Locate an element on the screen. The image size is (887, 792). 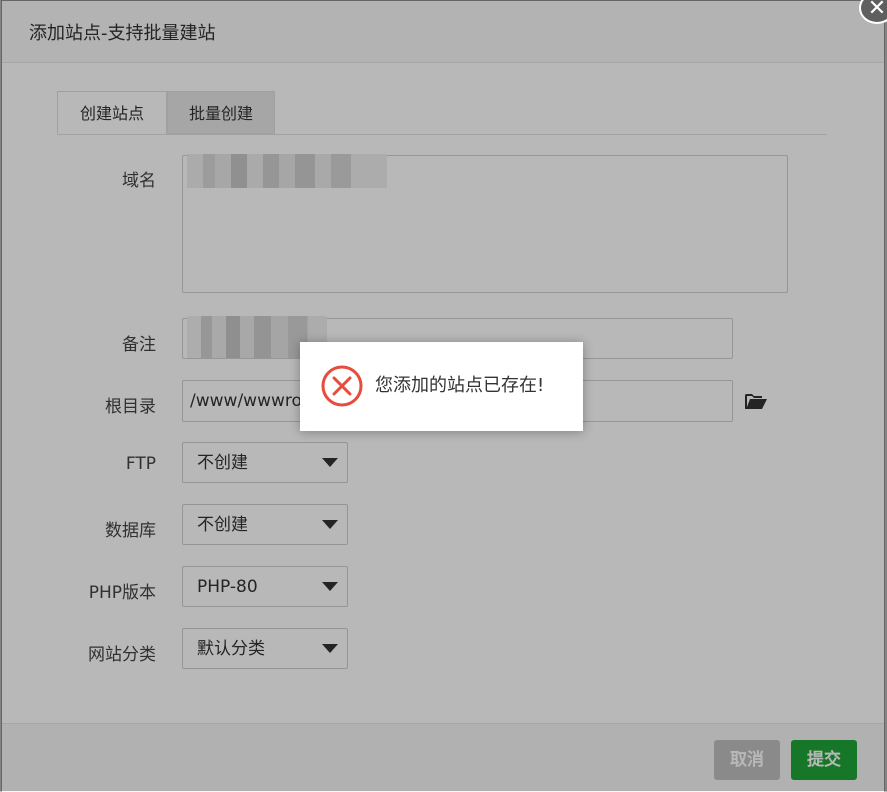
toast-message: 您添加的站点已存在! is located at coordinates (460, 385).